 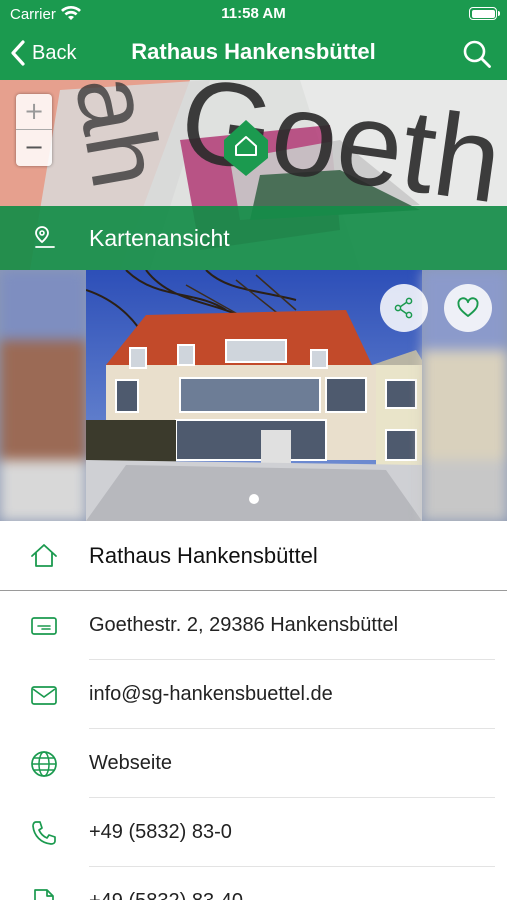 I want to click on search-icon, so click(x=477, y=54).